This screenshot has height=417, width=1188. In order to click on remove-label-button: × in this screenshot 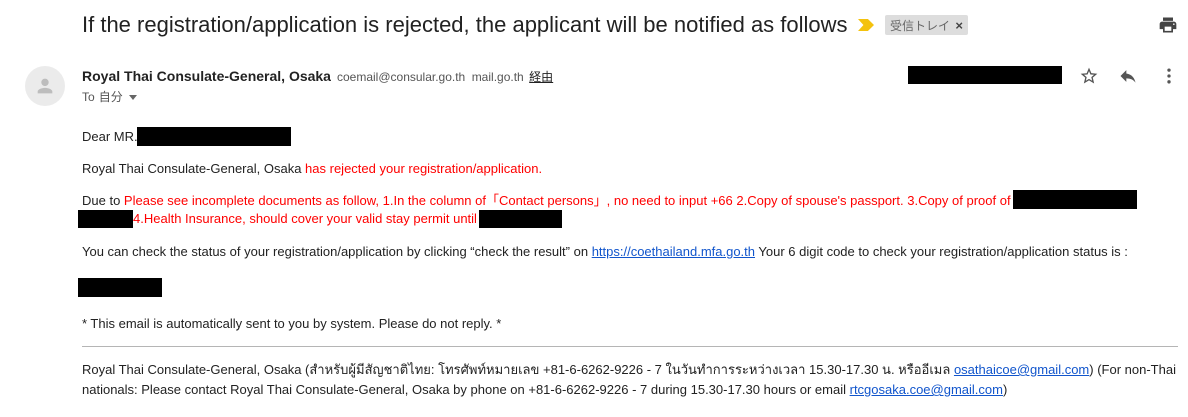, I will do `click(959, 25)`.